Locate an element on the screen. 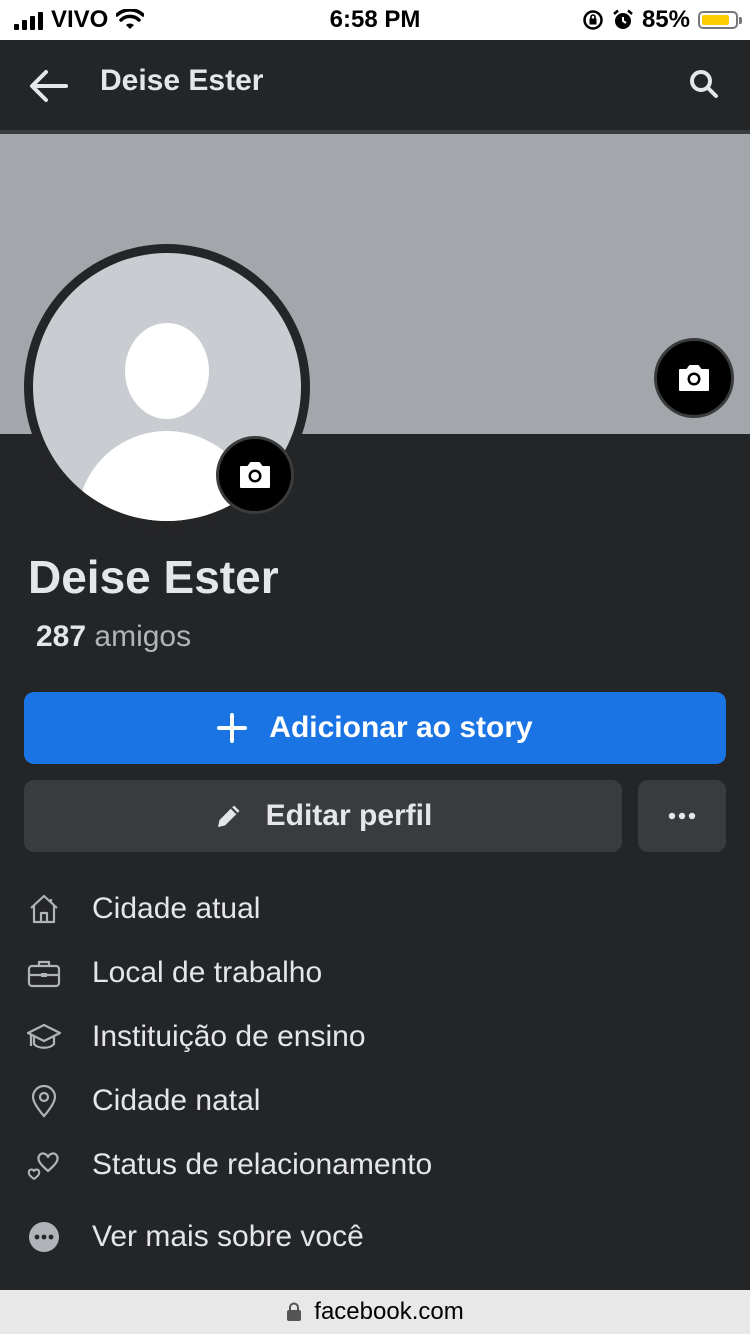 Image resolution: width=750 pixels, height=1334 pixels. add-to-story-label: Adicionar ao story is located at coordinates (401, 727).